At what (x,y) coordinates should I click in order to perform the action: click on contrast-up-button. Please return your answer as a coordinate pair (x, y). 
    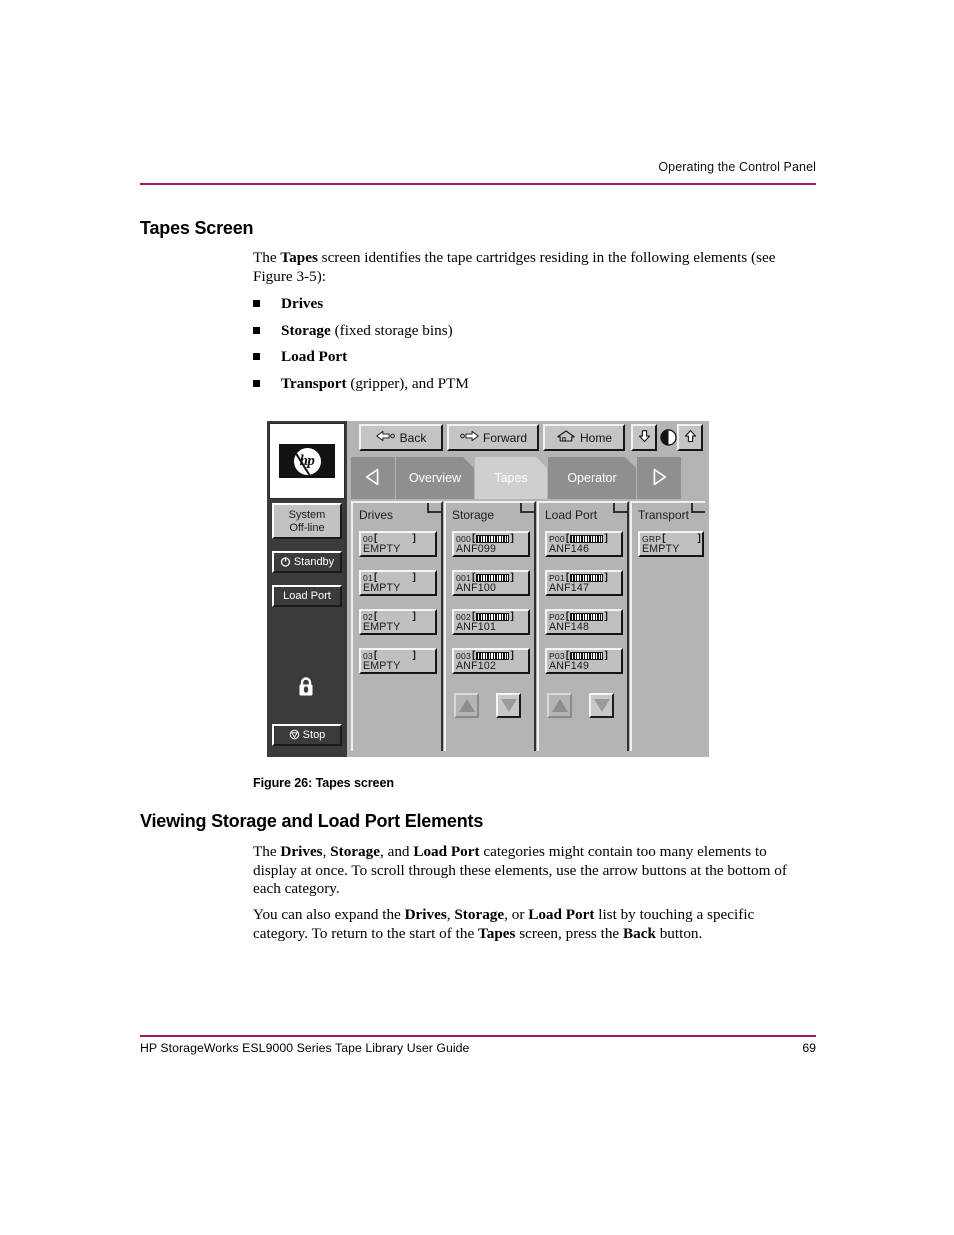
    Looking at the image, I should click on (690, 437).